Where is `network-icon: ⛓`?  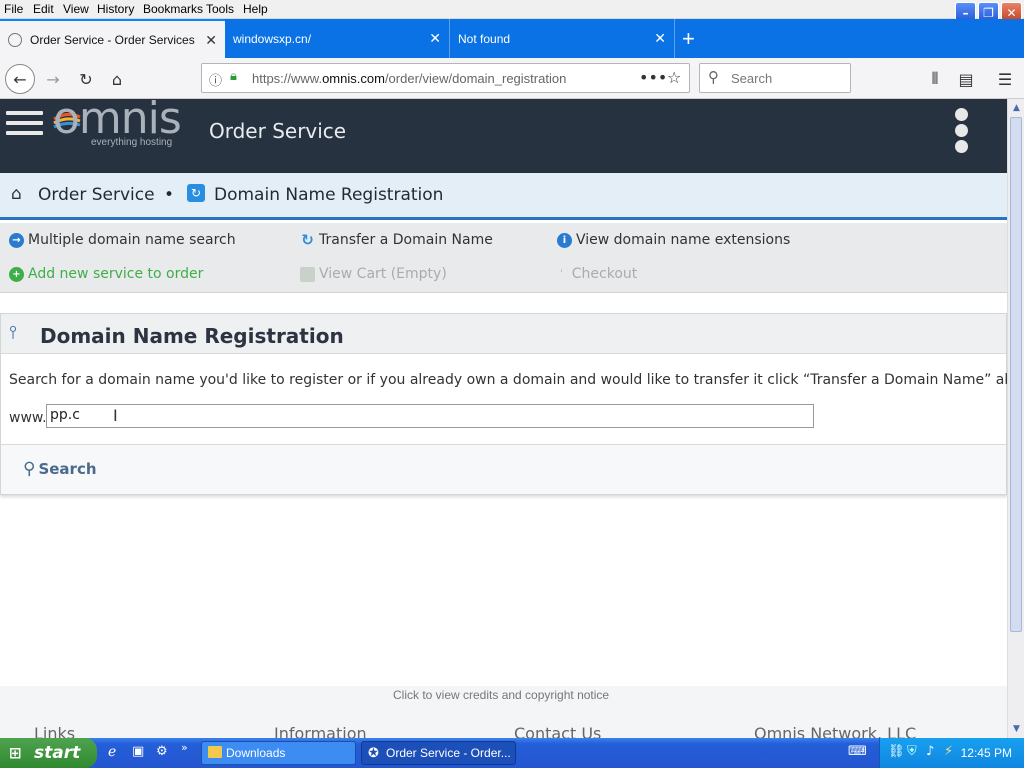 network-icon: ⛓ is located at coordinates (896, 751).